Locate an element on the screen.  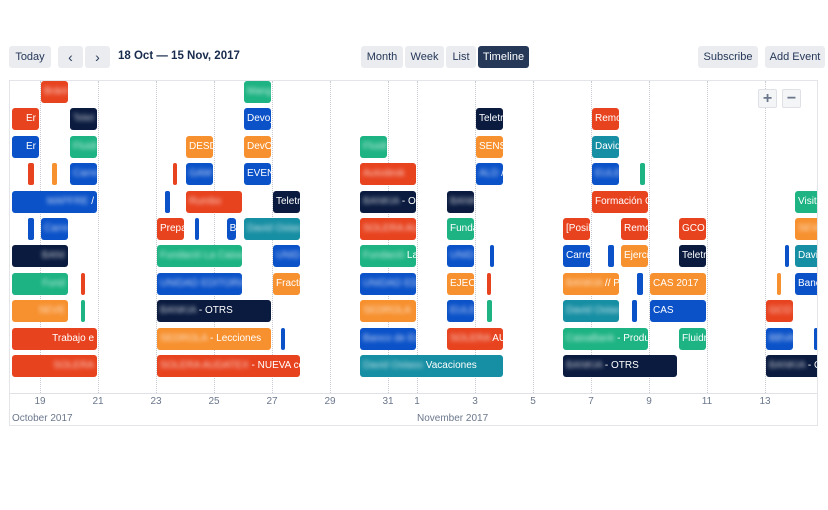
timeline-event: SEDROLA - Lecciones is located at coordinates (214, 338).